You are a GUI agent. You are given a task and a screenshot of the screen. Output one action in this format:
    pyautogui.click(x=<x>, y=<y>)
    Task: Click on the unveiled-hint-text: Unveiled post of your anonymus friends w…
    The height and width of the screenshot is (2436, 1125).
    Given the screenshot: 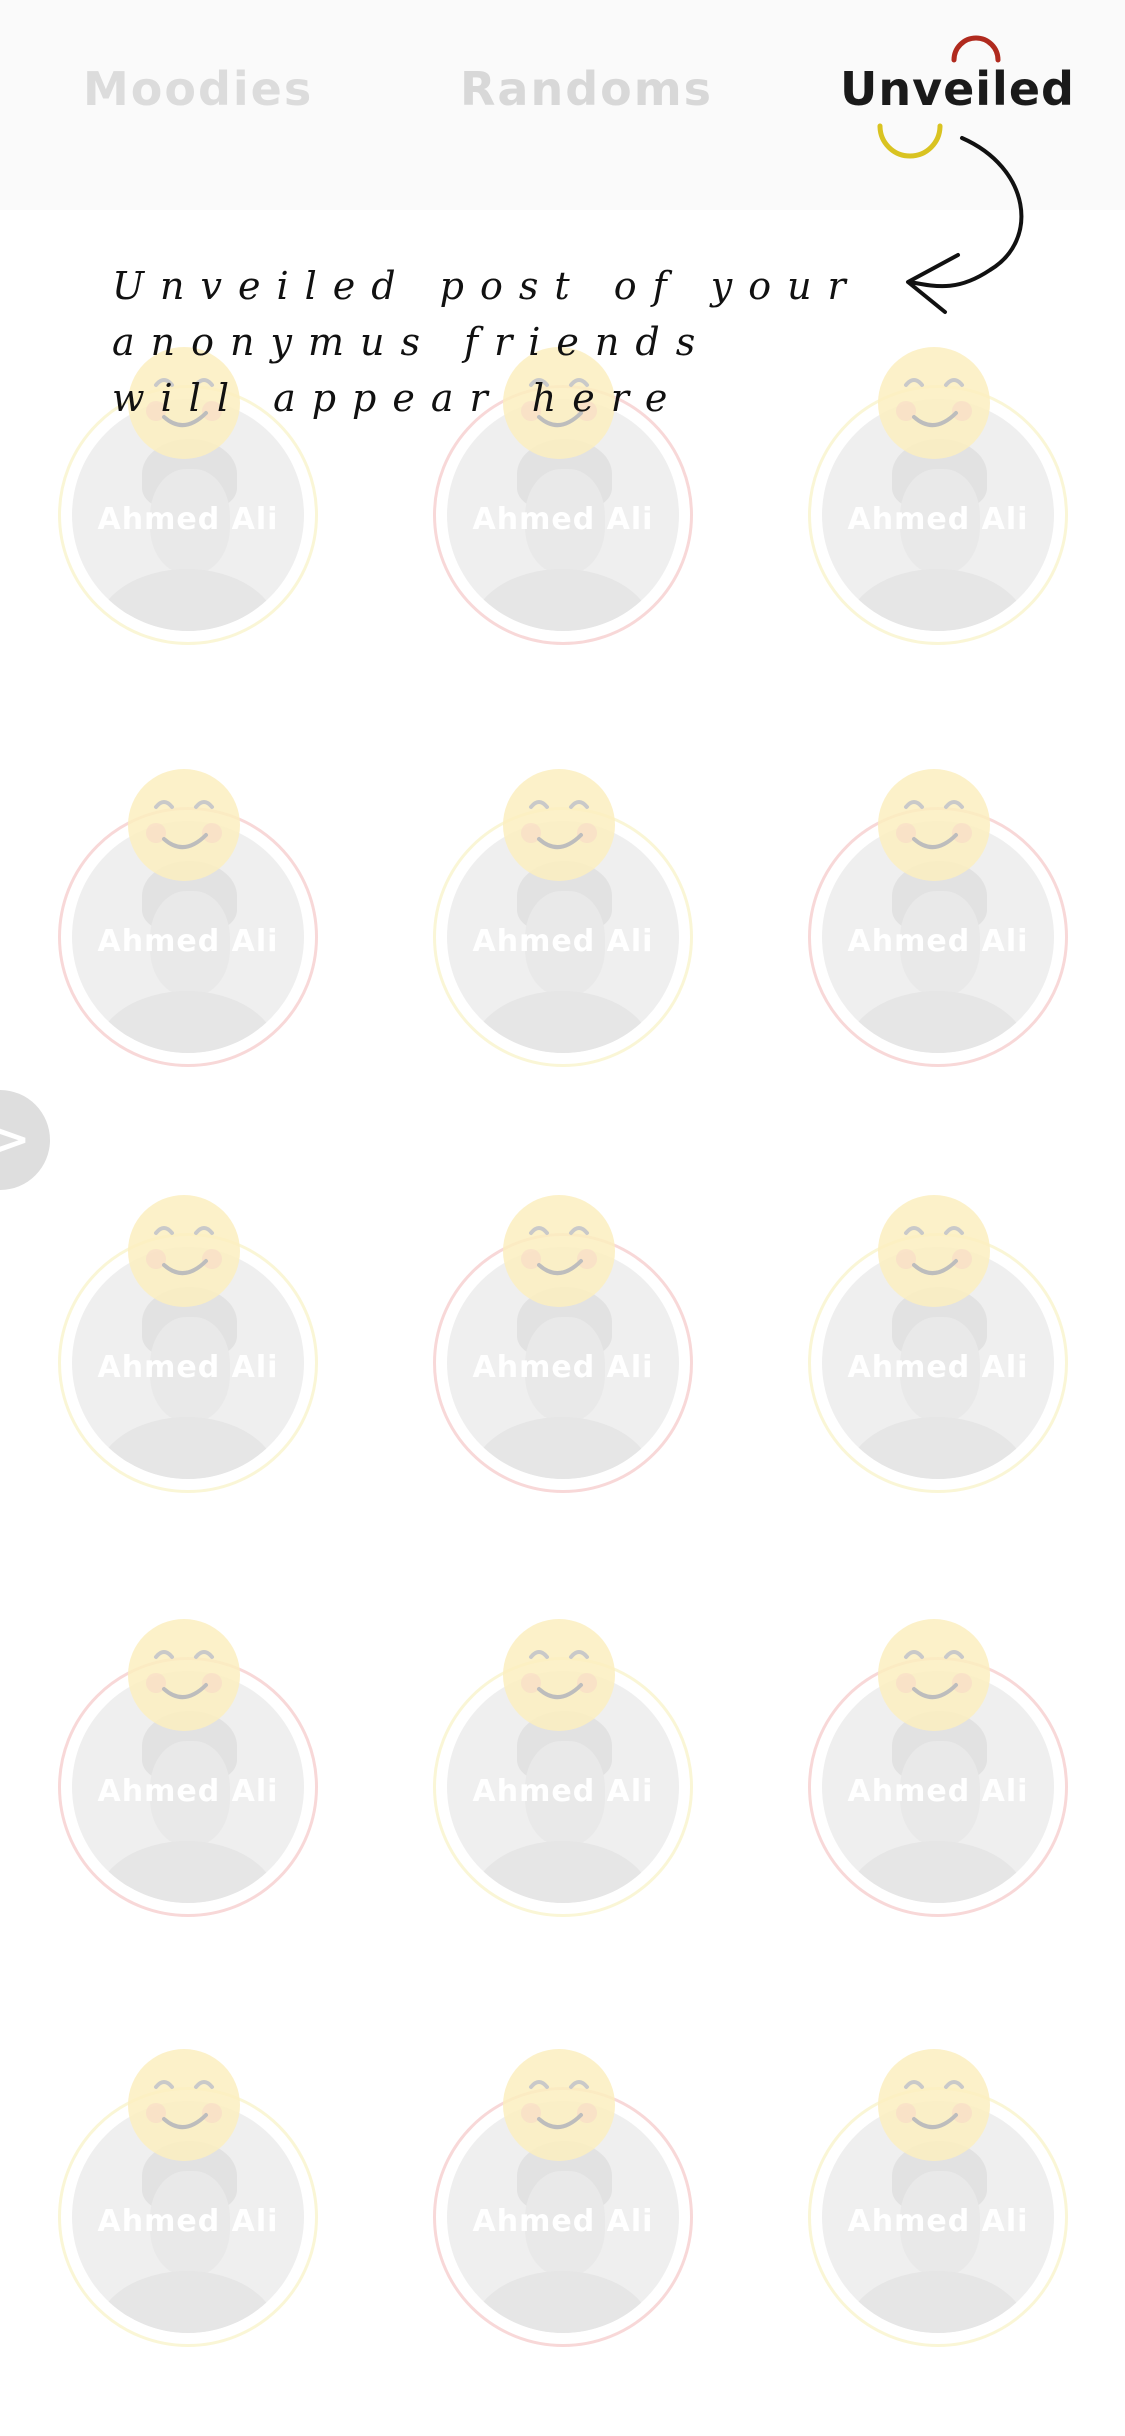 What is the action you would take?
    pyautogui.click(x=487, y=342)
    